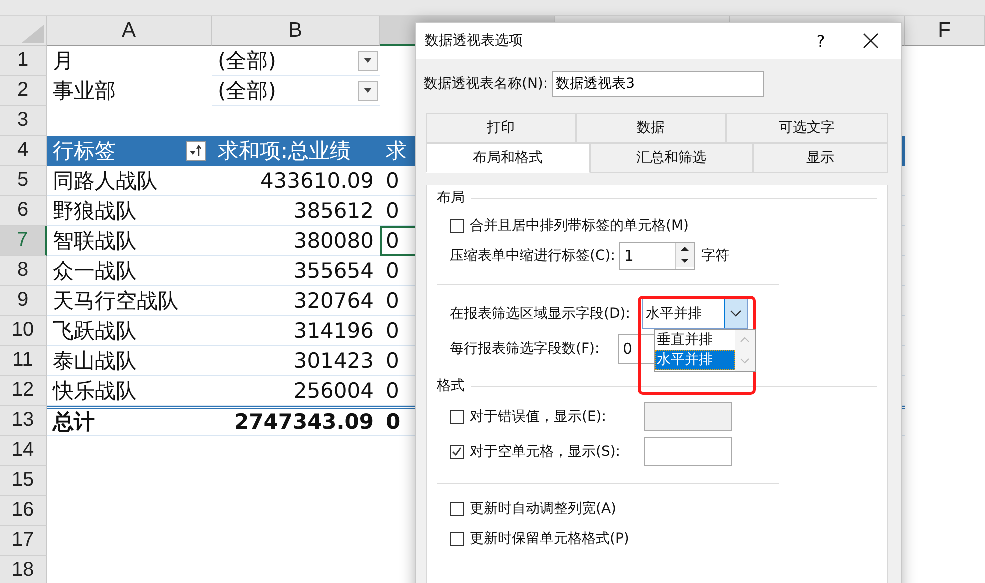 This screenshot has width=985, height=583. What do you see at coordinates (695, 360) in the screenshot?
I see `dropdown-option: 水平并排` at bounding box center [695, 360].